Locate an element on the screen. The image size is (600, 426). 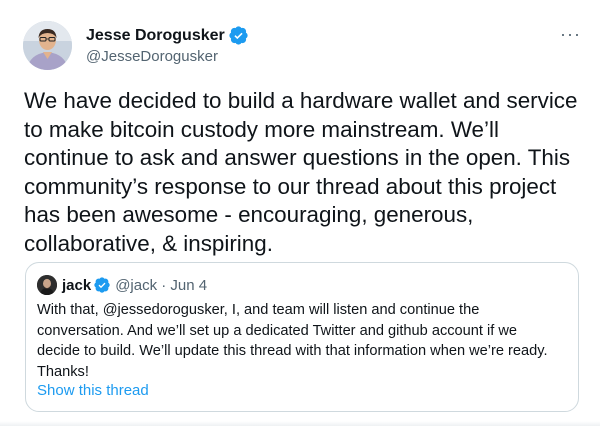
bottom-edge is located at coordinates (300, 423).